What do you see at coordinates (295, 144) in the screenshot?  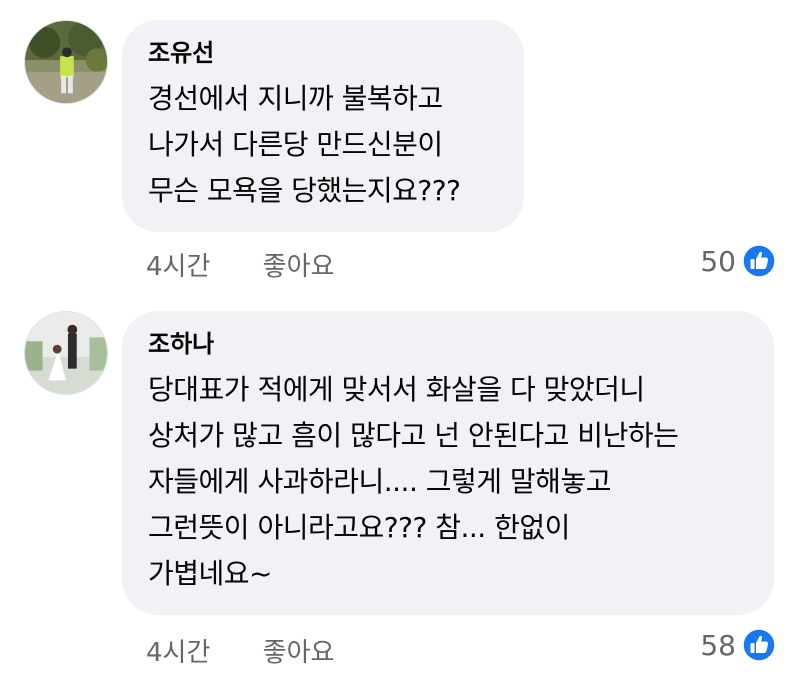 I see `comment-text-line: 나가서 다른당 만드신분이` at bounding box center [295, 144].